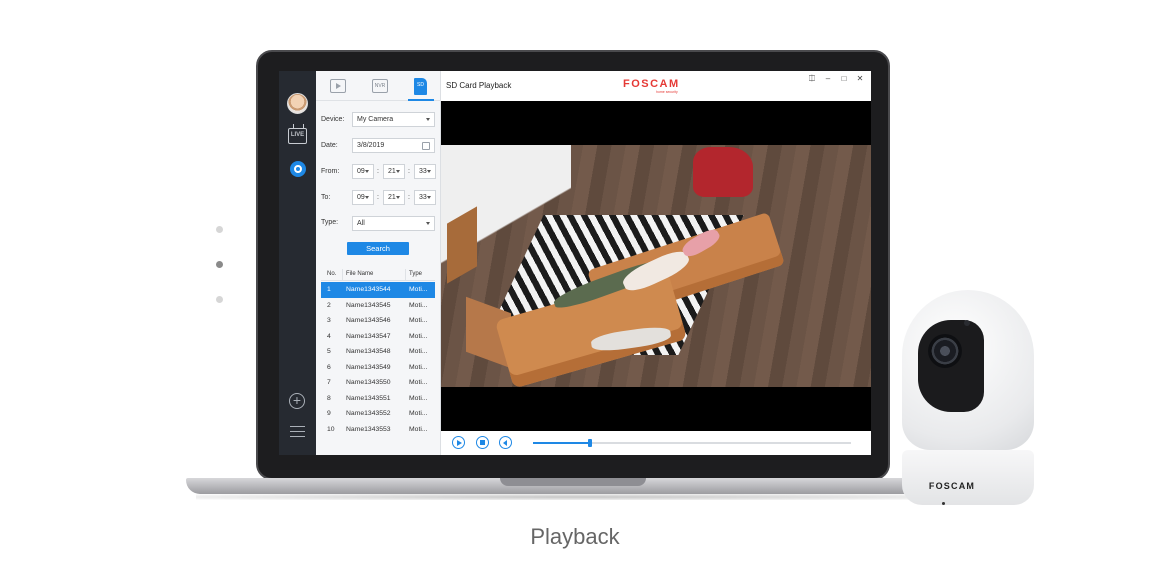 This screenshot has width=1160, height=580. I want to click on from-minute-value: 21, so click(392, 171).